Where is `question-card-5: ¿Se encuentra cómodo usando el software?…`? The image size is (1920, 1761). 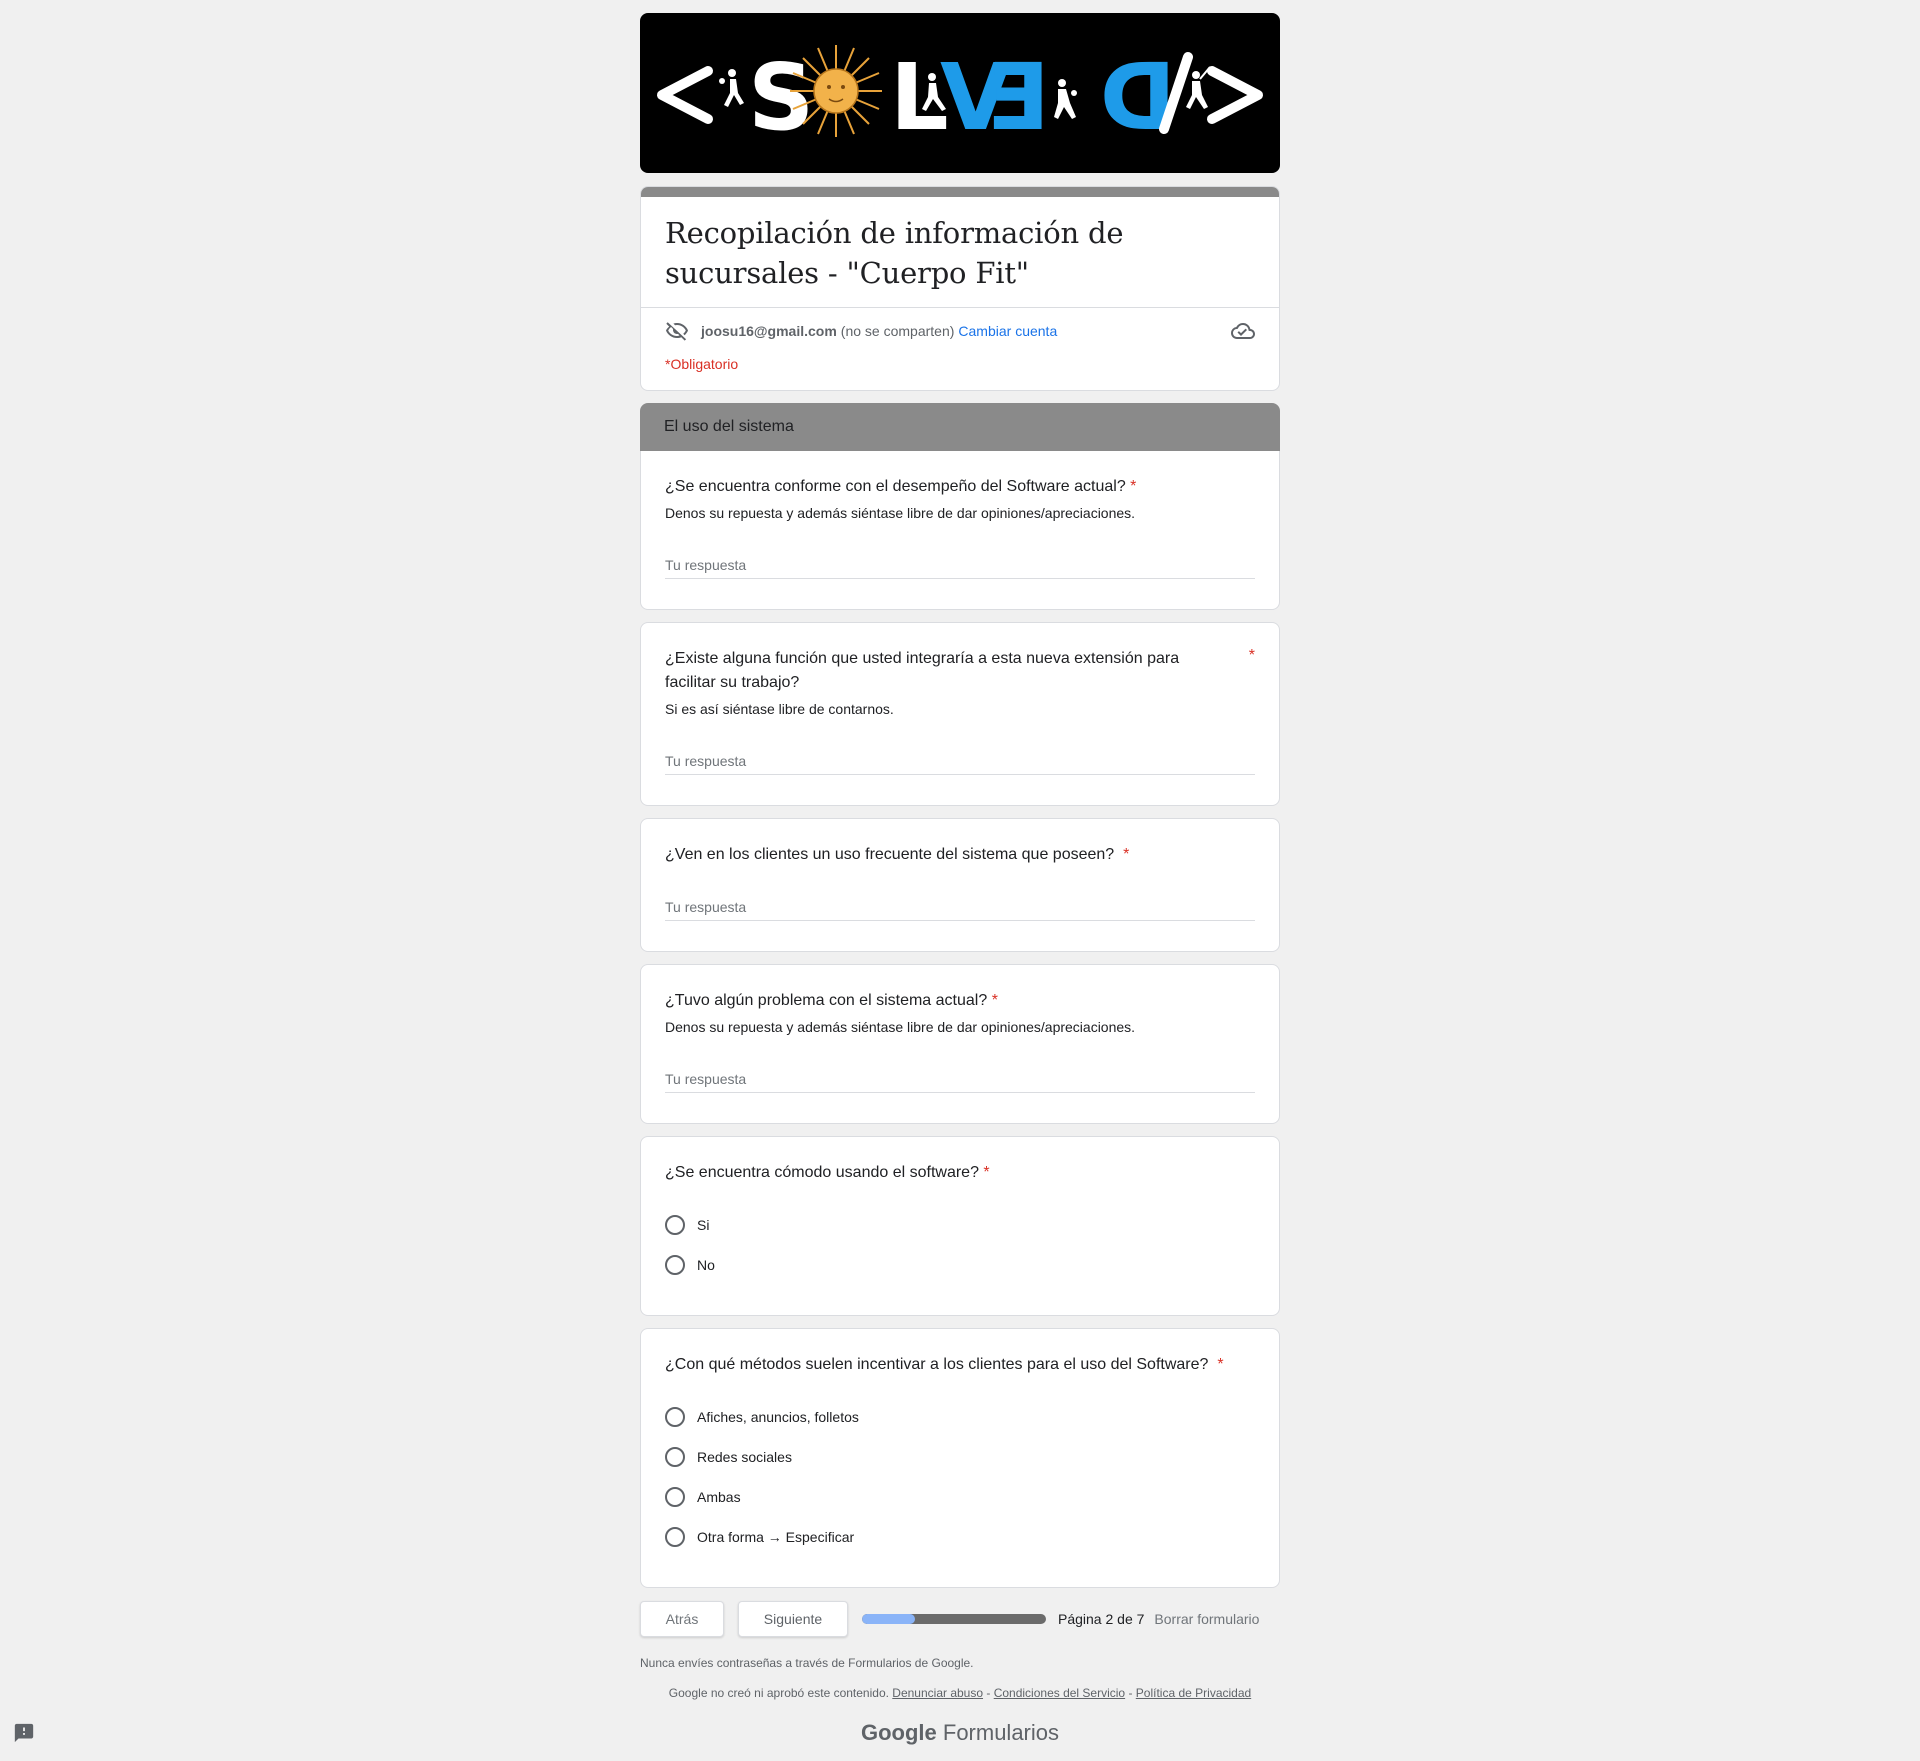
question-card-5: ¿Se encuentra cómodo usando el software?… is located at coordinates (960, 1226).